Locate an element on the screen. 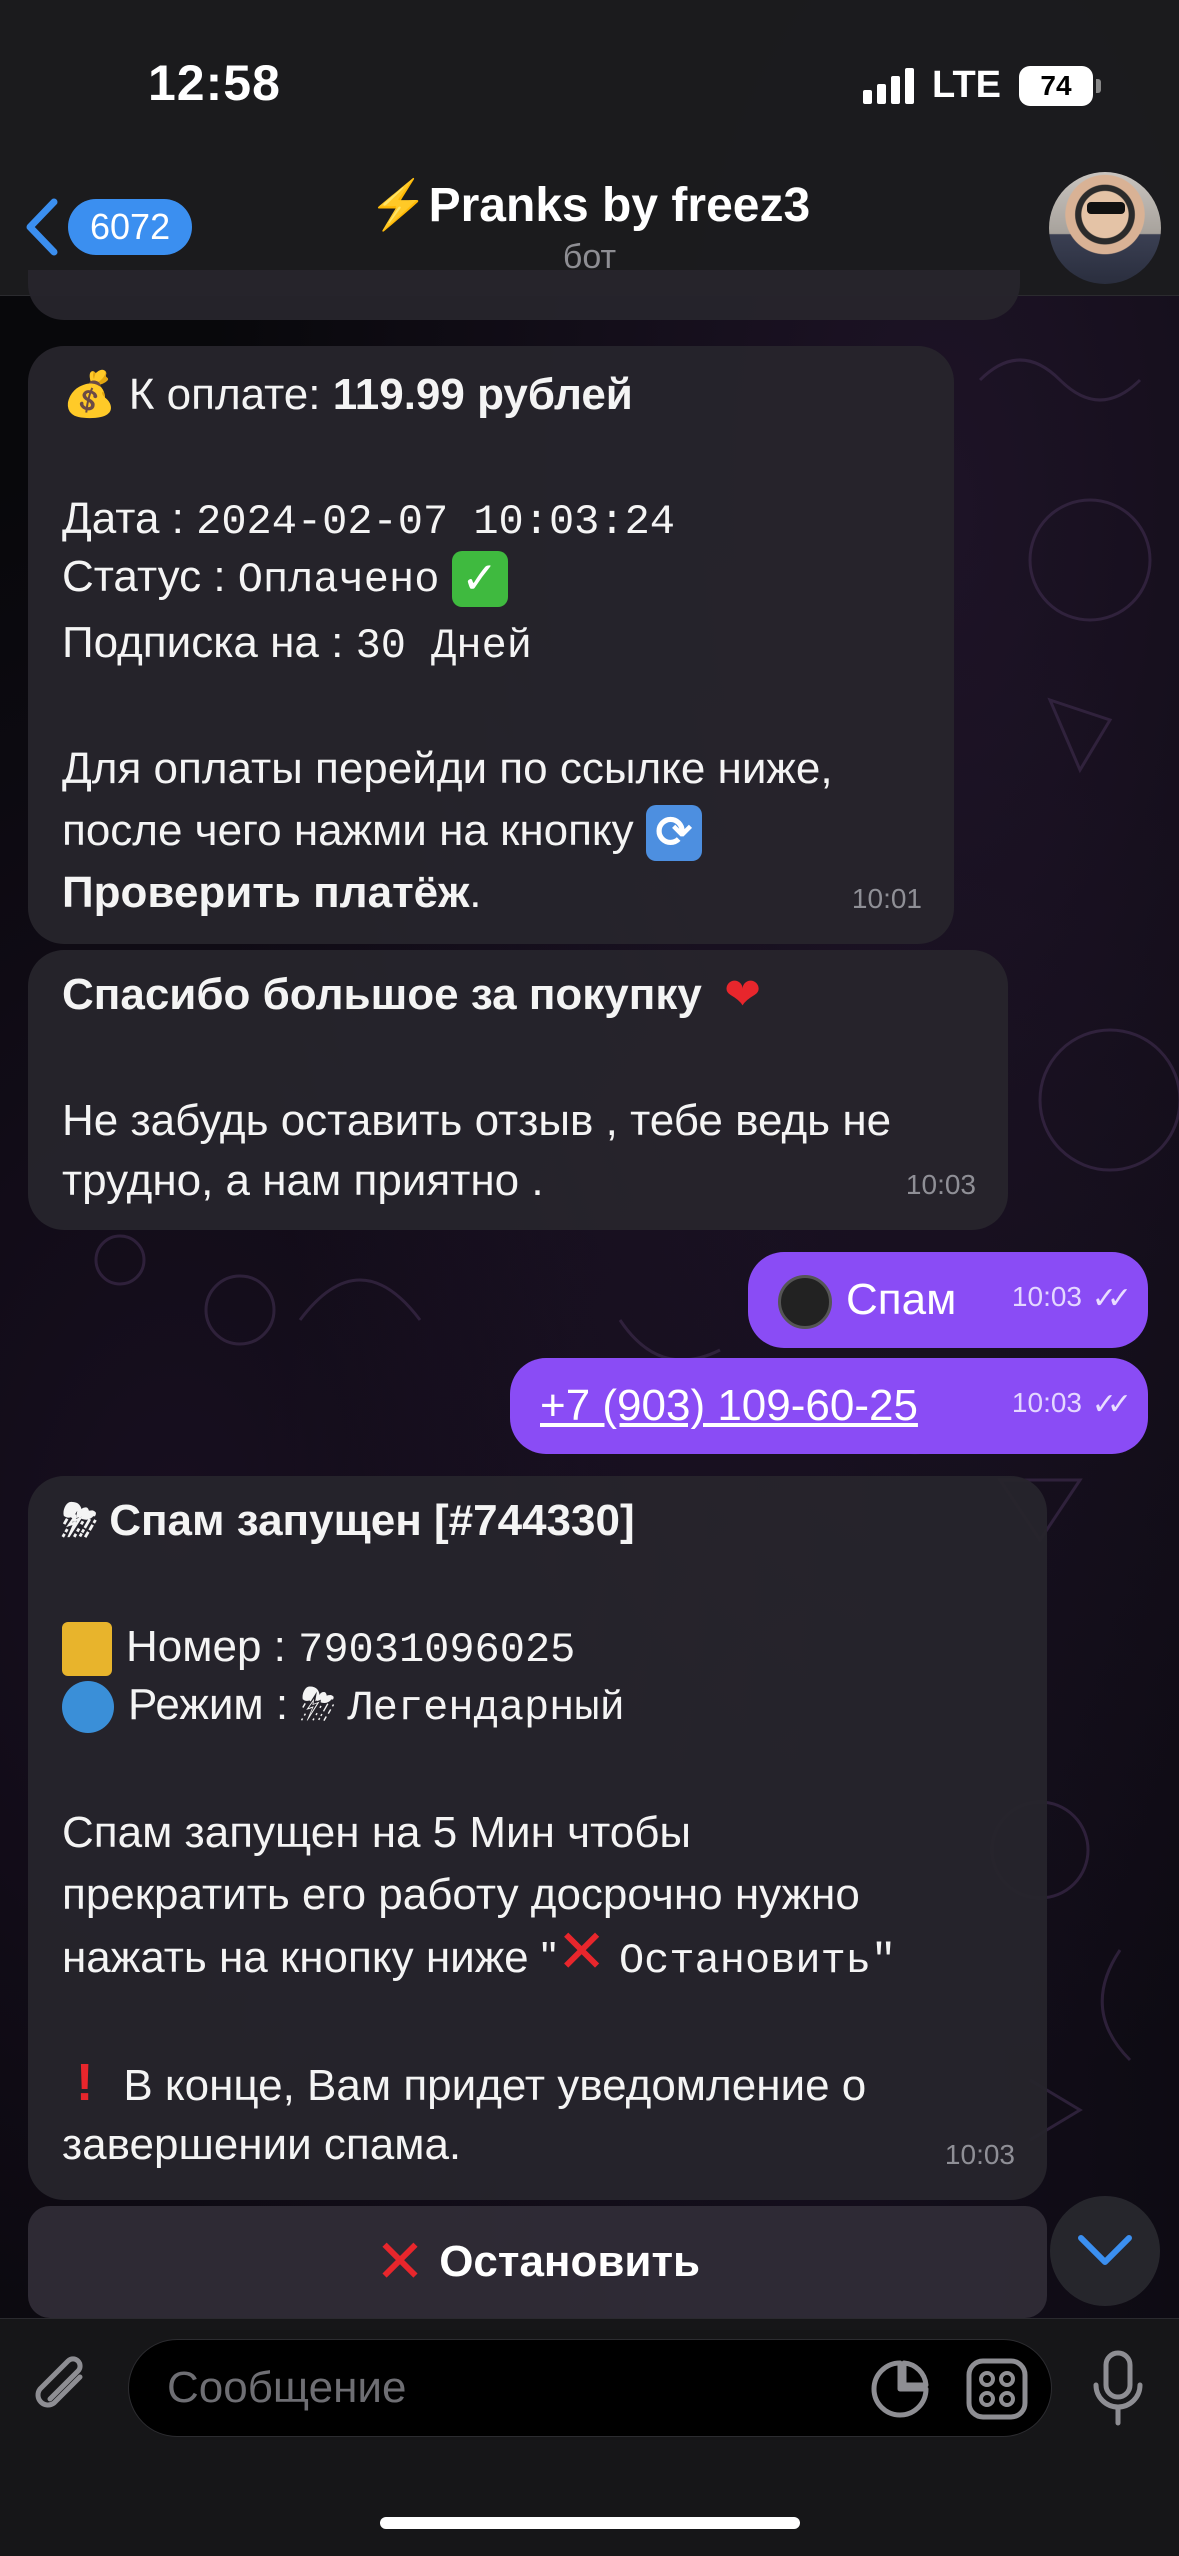 This screenshot has height=2556, width=1179. message-text: трудно, а нам приятно . is located at coordinates (303, 1180).